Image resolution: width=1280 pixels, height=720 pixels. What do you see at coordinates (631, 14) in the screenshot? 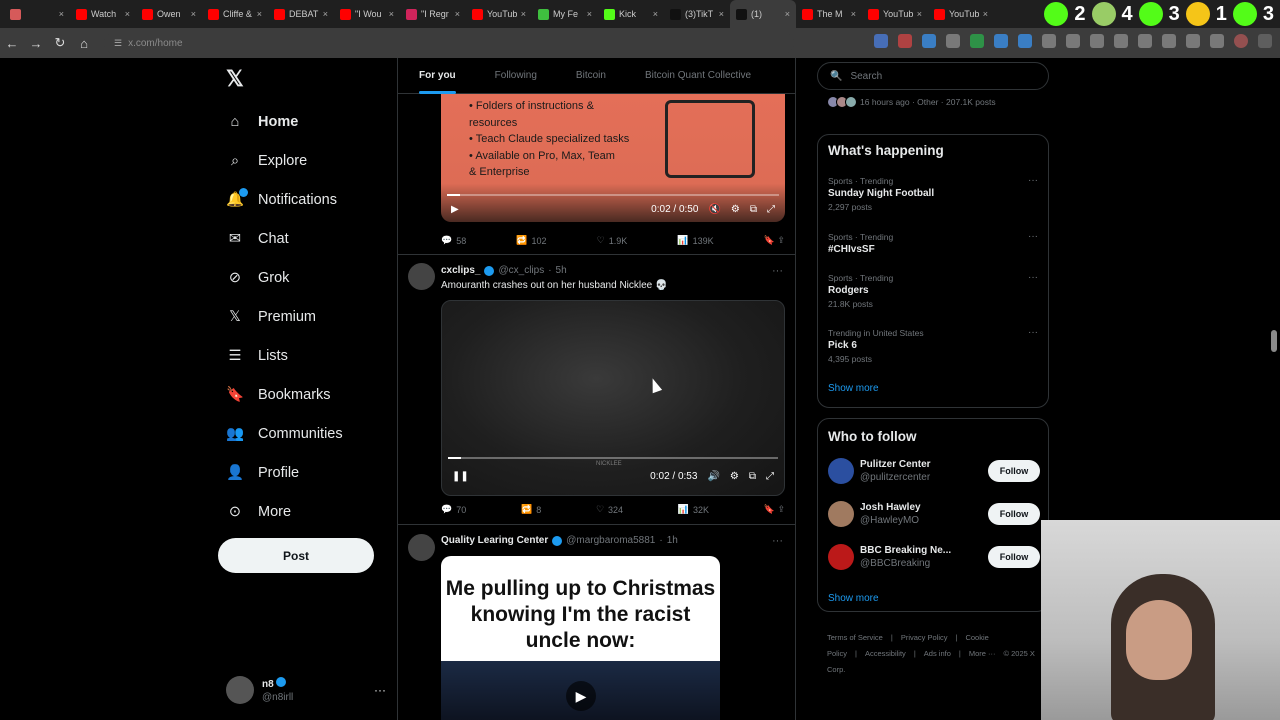
I see `browser-tab: Kick ×` at bounding box center [631, 14].